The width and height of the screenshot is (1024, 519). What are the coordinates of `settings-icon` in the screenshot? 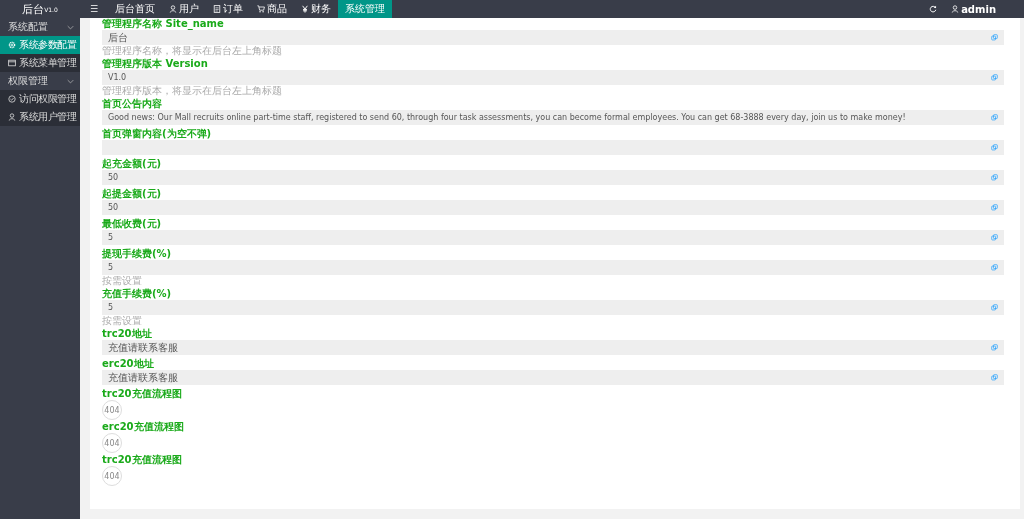 It's located at (12, 45).